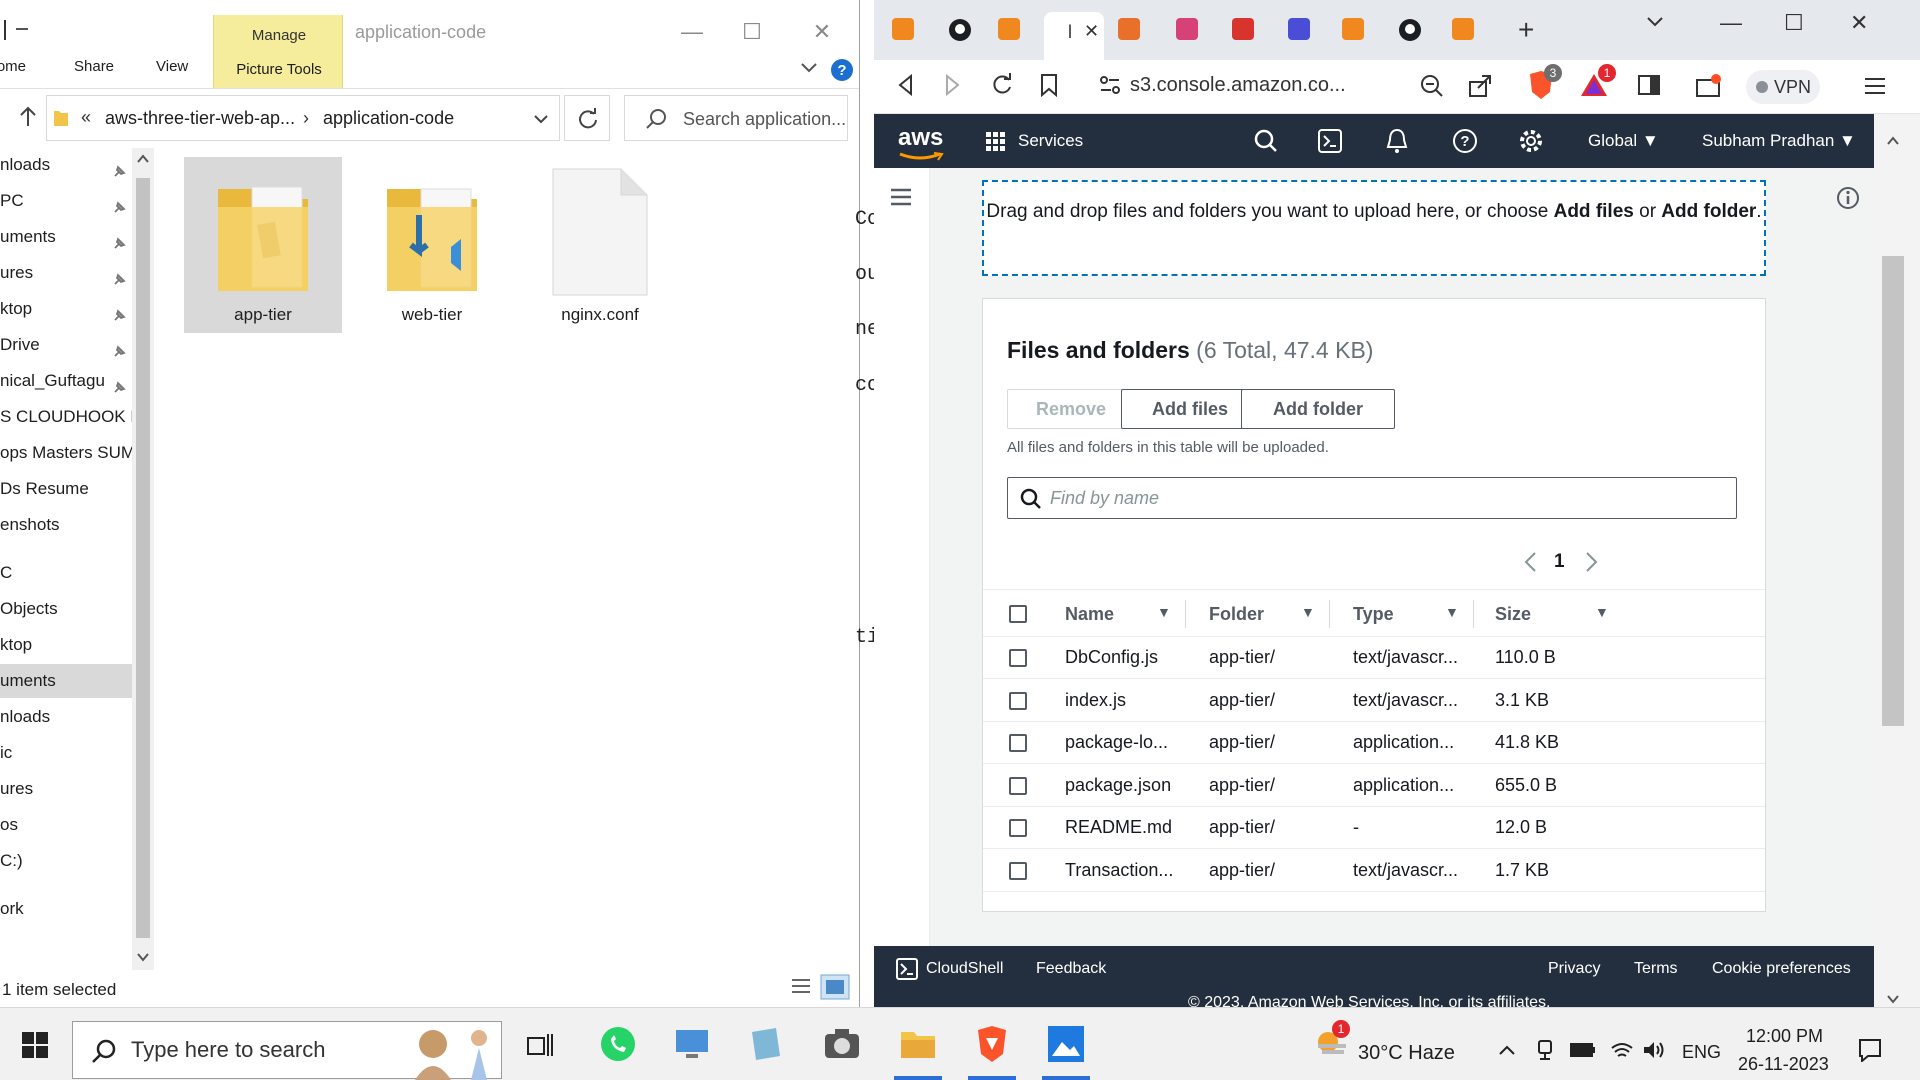 The width and height of the screenshot is (1920, 1080). Describe the element at coordinates (86, 117) in the screenshot. I see `breadcrumb-overflow: «` at that location.